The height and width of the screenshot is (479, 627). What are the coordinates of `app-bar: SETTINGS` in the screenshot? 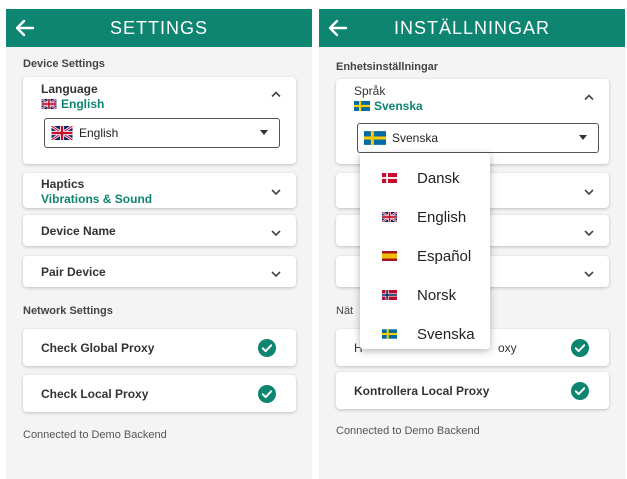 It's located at (159, 28).